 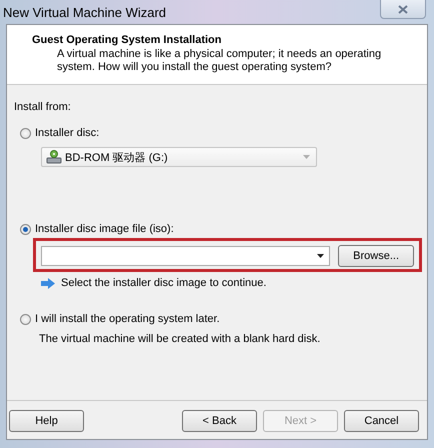 What do you see at coordinates (84, 12) in the screenshot?
I see `window-title: New Virtual Machine Wizard` at bounding box center [84, 12].